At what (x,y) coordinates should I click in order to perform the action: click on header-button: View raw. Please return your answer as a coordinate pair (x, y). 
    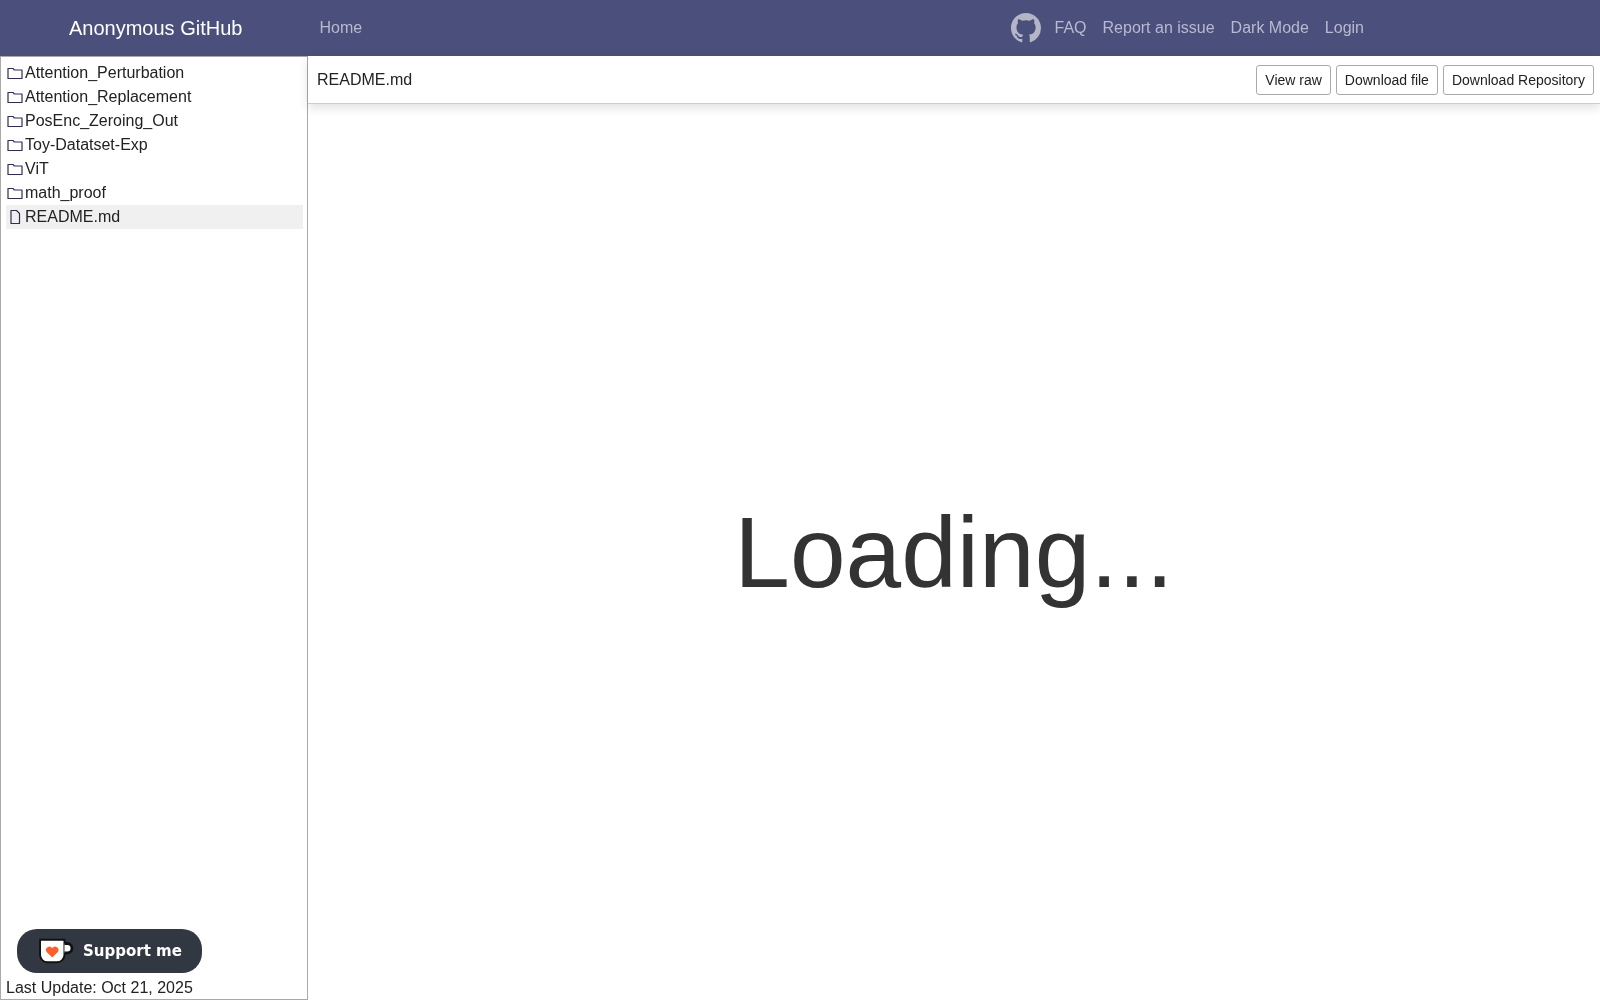
    Looking at the image, I should click on (1293, 79).